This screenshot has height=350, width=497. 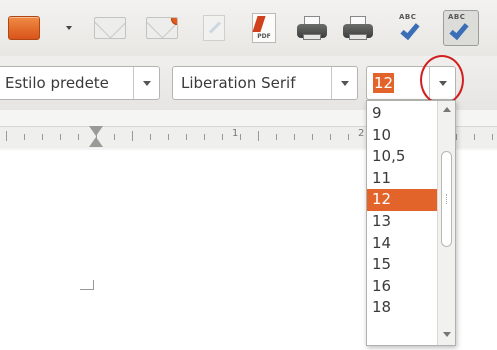 I want to click on paragraph-style-dropdown-button, so click(x=146, y=83).